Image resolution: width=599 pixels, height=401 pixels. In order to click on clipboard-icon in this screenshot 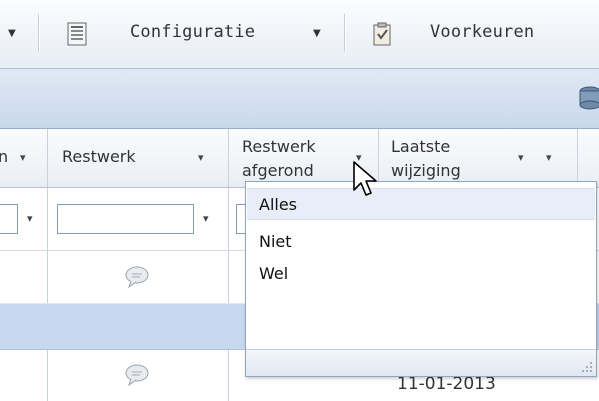, I will do `click(382, 34)`.